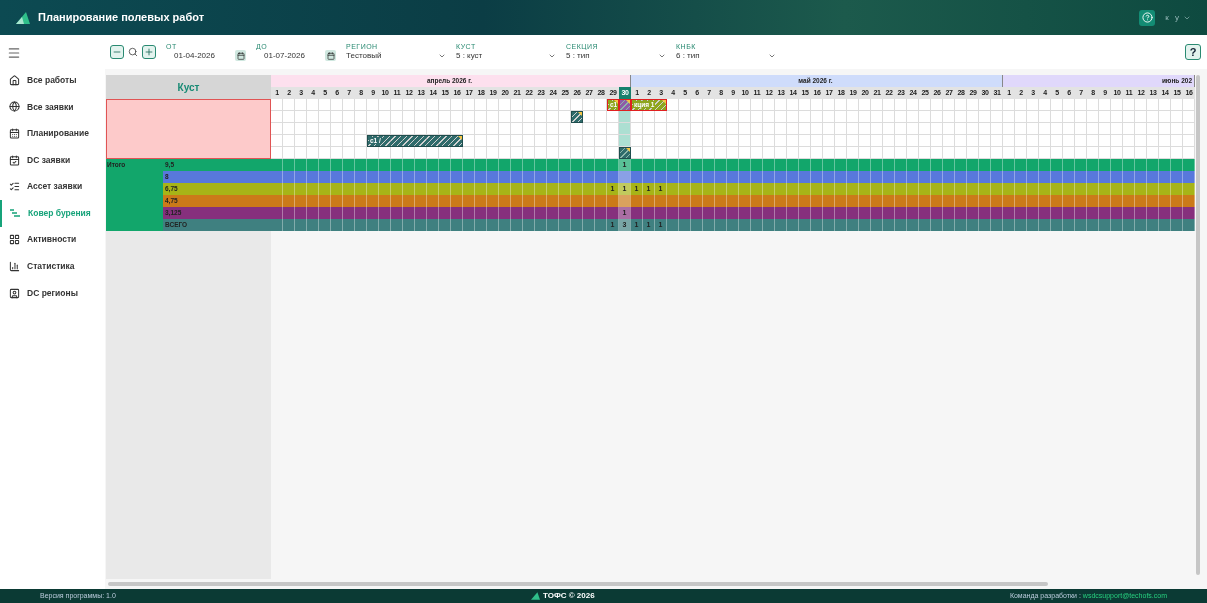 The image size is (1207, 603). I want to click on app-title: Планирование полевых работ, so click(121, 18).